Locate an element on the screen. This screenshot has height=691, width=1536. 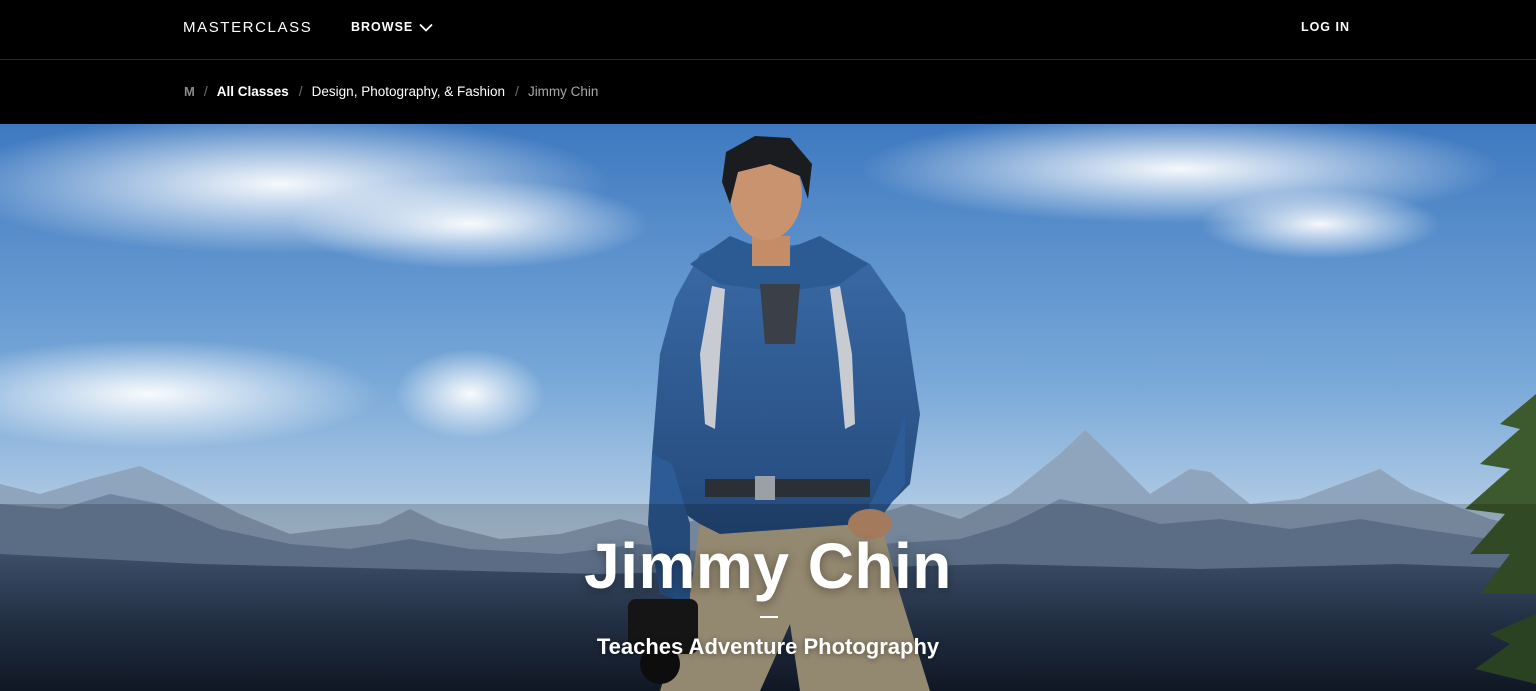
browse-label: BROWSE is located at coordinates (382, 27).